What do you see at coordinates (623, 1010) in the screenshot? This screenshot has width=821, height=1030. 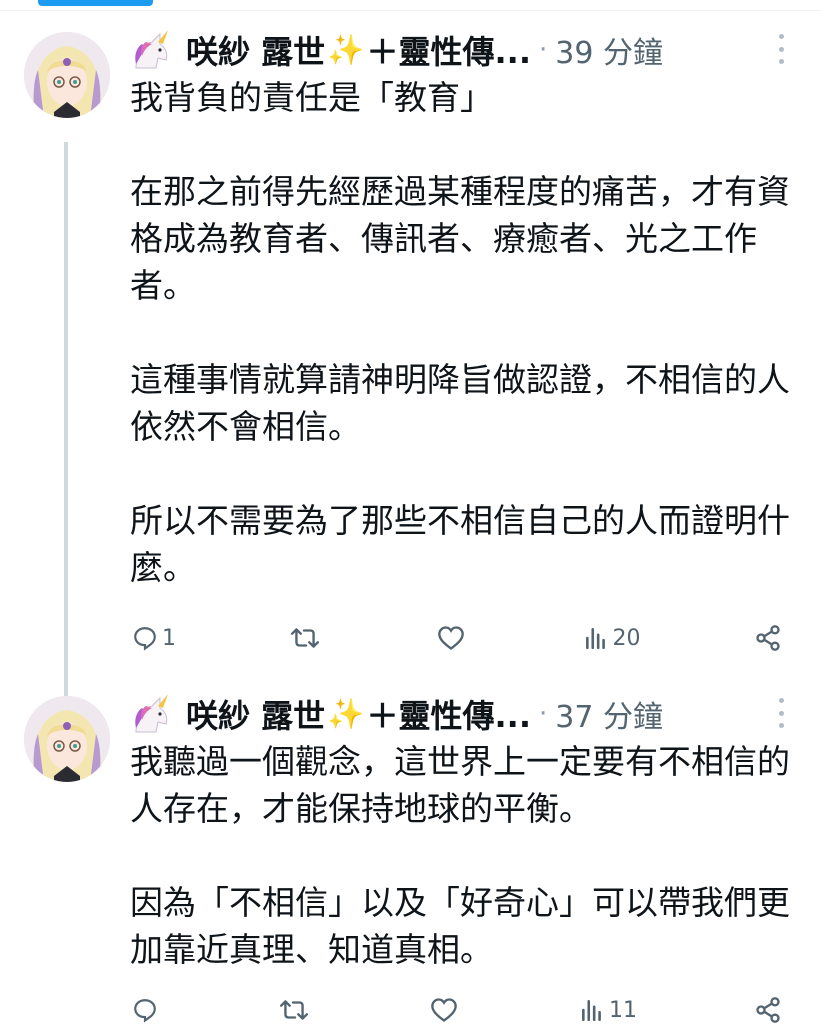 I see `view-count: 11` at bounding box center [623, 1010].